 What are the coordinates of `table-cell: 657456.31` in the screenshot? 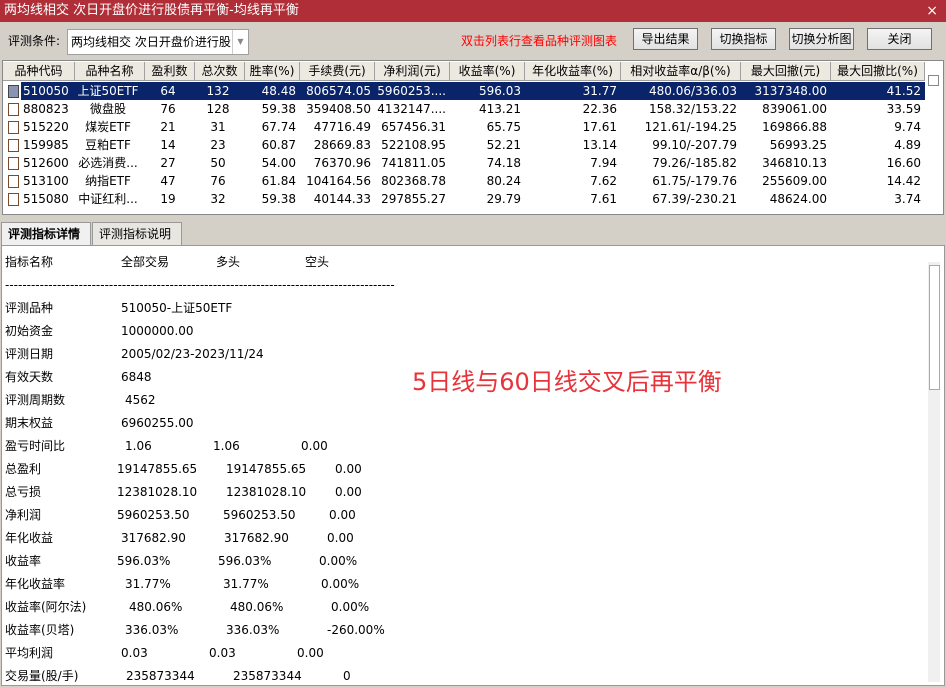 It's located at (413, 127).